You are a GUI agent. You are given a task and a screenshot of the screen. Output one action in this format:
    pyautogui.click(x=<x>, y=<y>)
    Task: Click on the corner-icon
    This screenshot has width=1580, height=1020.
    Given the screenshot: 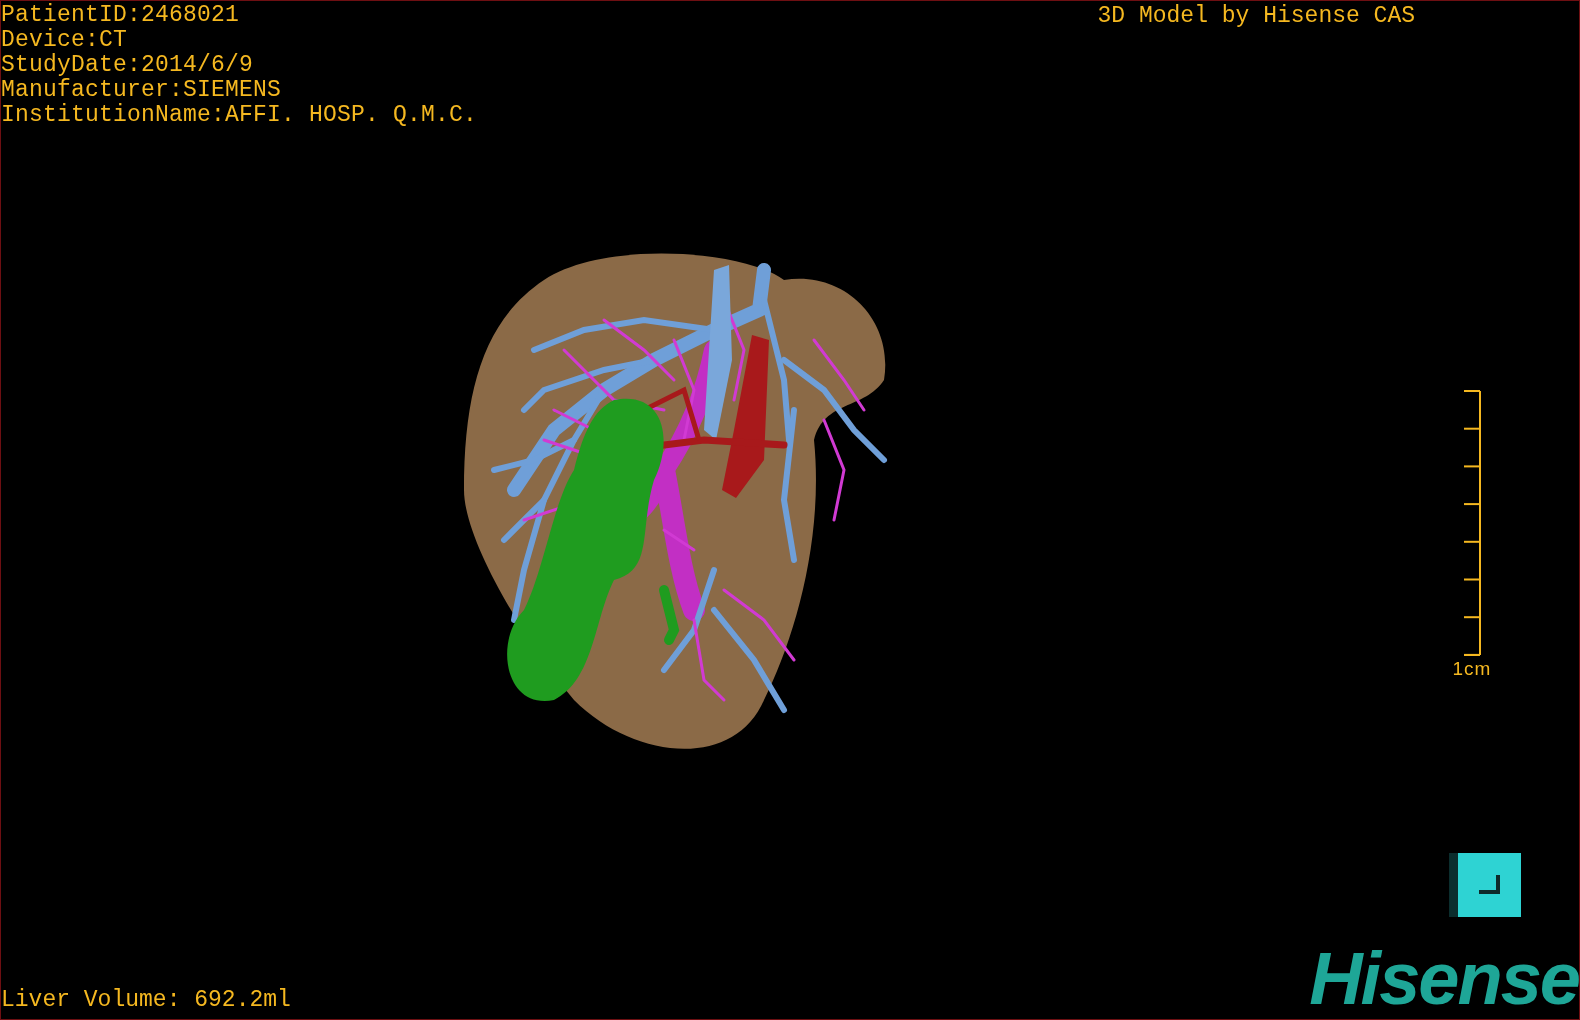 What is the action you would take?
    pyautogui.click(x=1489, y=885)
    